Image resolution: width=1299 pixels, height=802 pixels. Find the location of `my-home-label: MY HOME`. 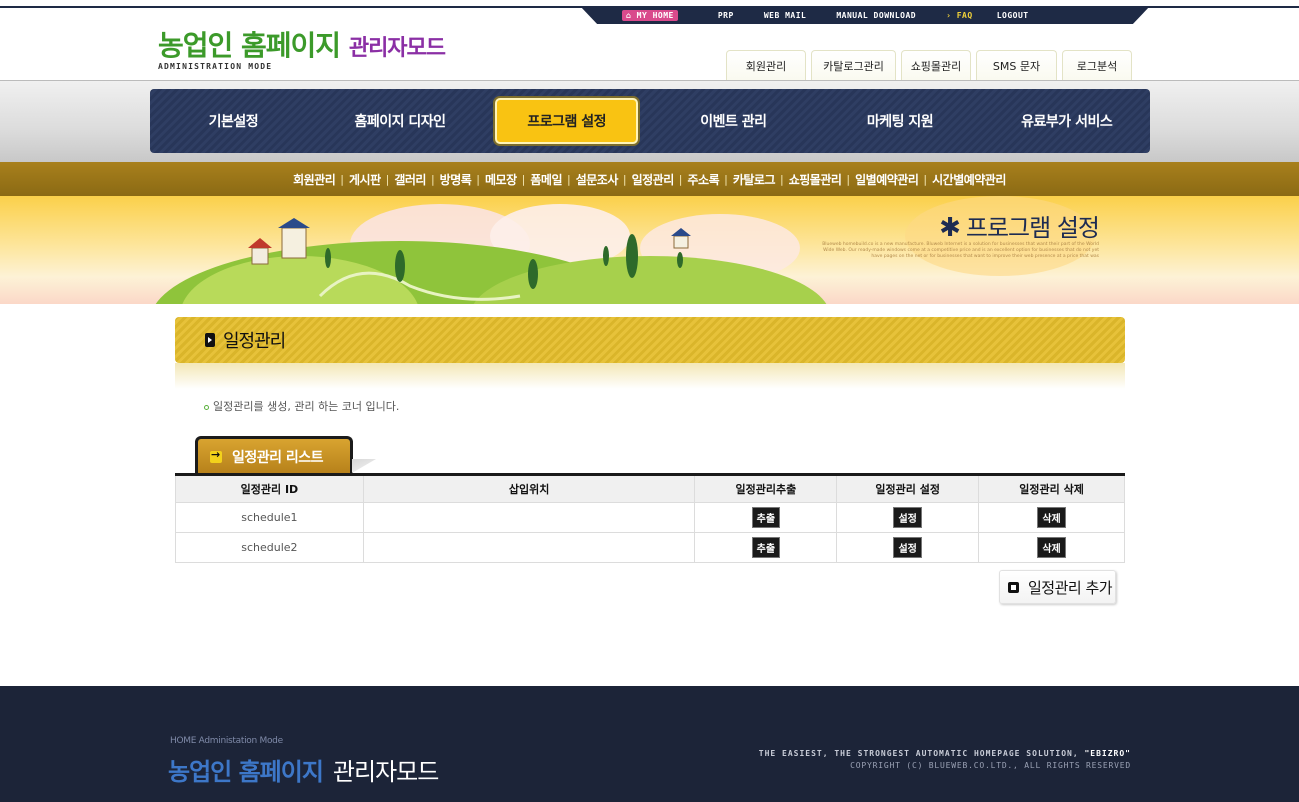

my-home-label: MY HOME is located at coordinates (655, 15).